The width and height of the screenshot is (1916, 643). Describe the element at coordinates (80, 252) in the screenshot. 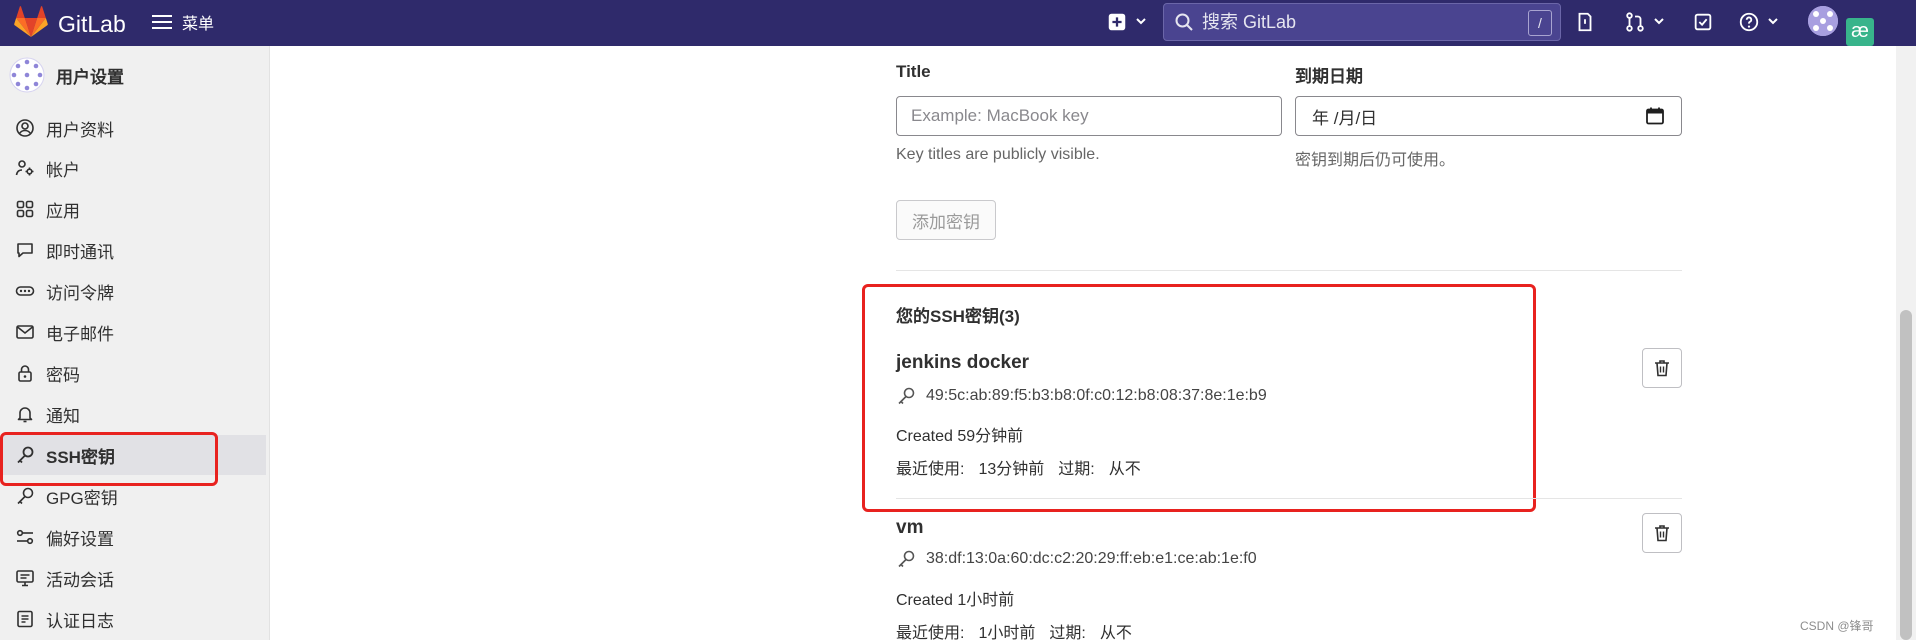

I see `sidebar-item-label: 即时通讯` at that location.